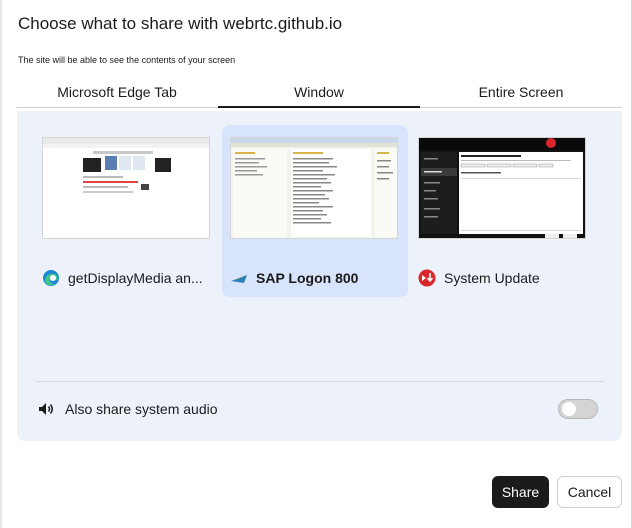  What do you see at coordinates (569, 409) in the screenshot?
I see `toggle-knob` at bounding box center [569, 409].